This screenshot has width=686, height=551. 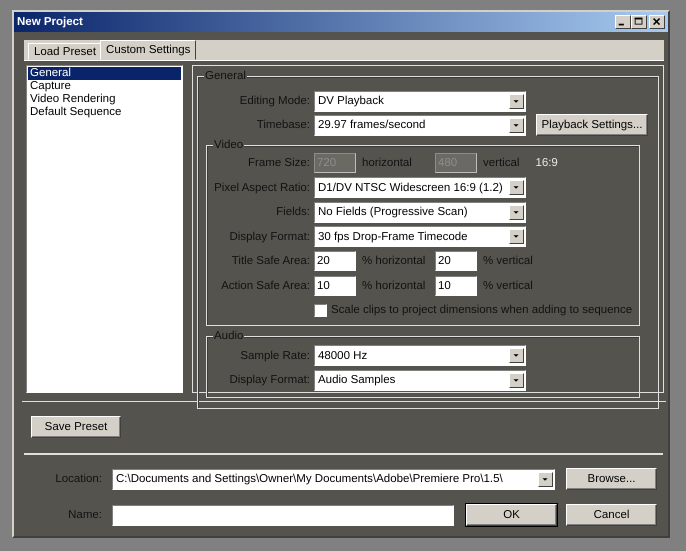 I want to click on unit-label: horizontal, so click(x=387, y=163).